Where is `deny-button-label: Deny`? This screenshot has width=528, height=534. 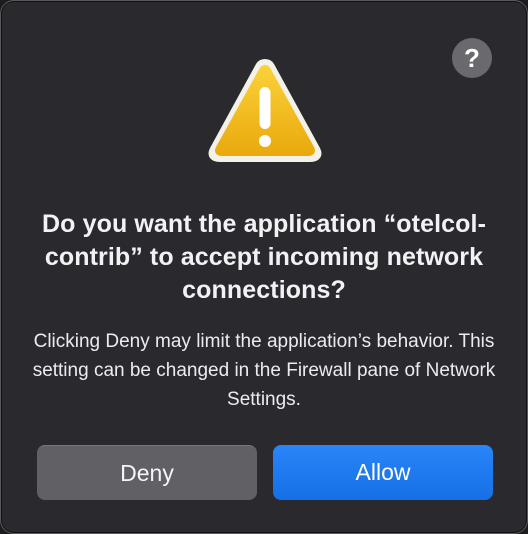 deny-button-label: Deny is located at coordinates (147, 472).